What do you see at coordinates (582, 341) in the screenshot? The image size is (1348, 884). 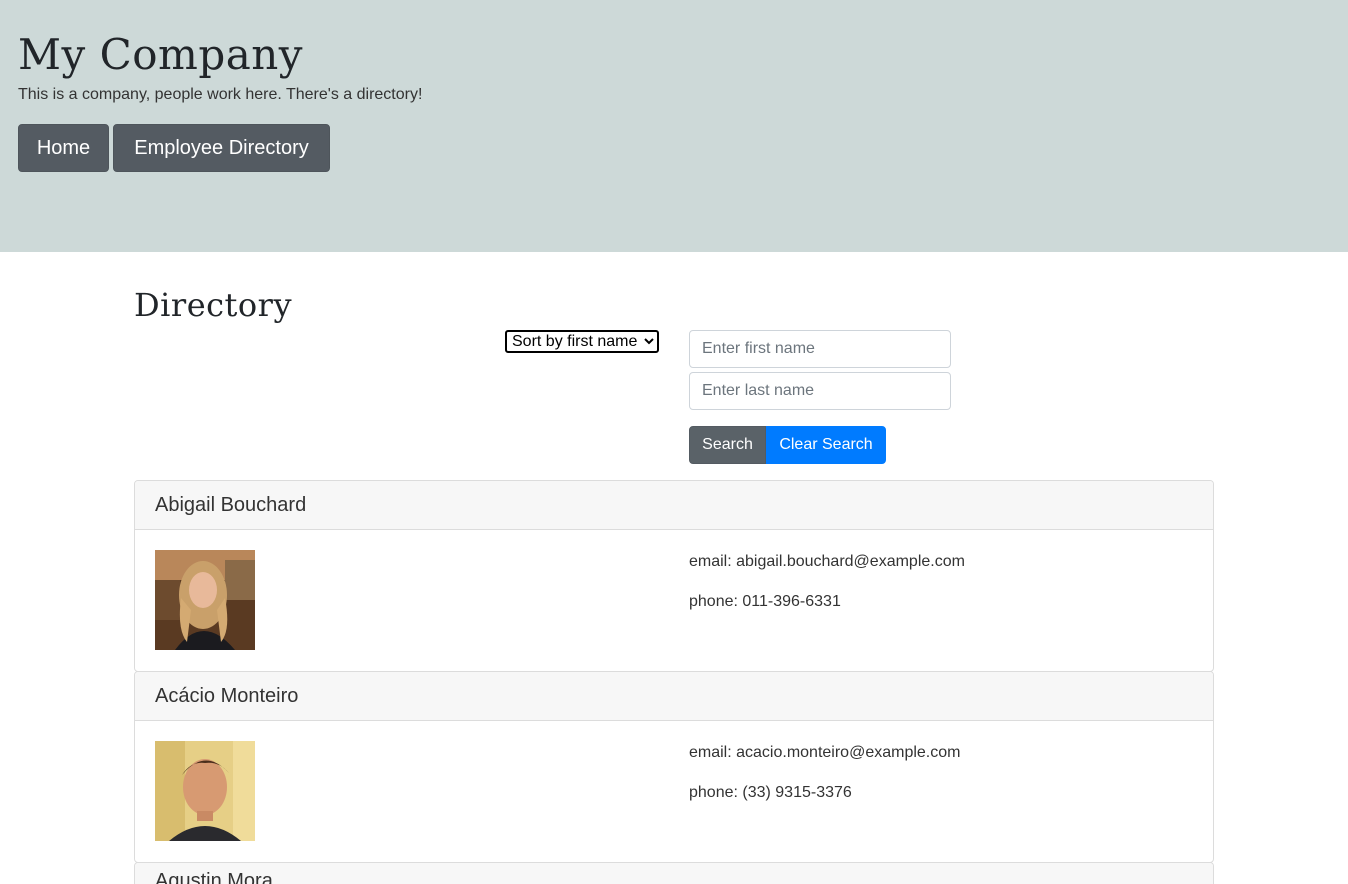 I see `sort-select: Sort by first name` at bounding box center [582, 341].